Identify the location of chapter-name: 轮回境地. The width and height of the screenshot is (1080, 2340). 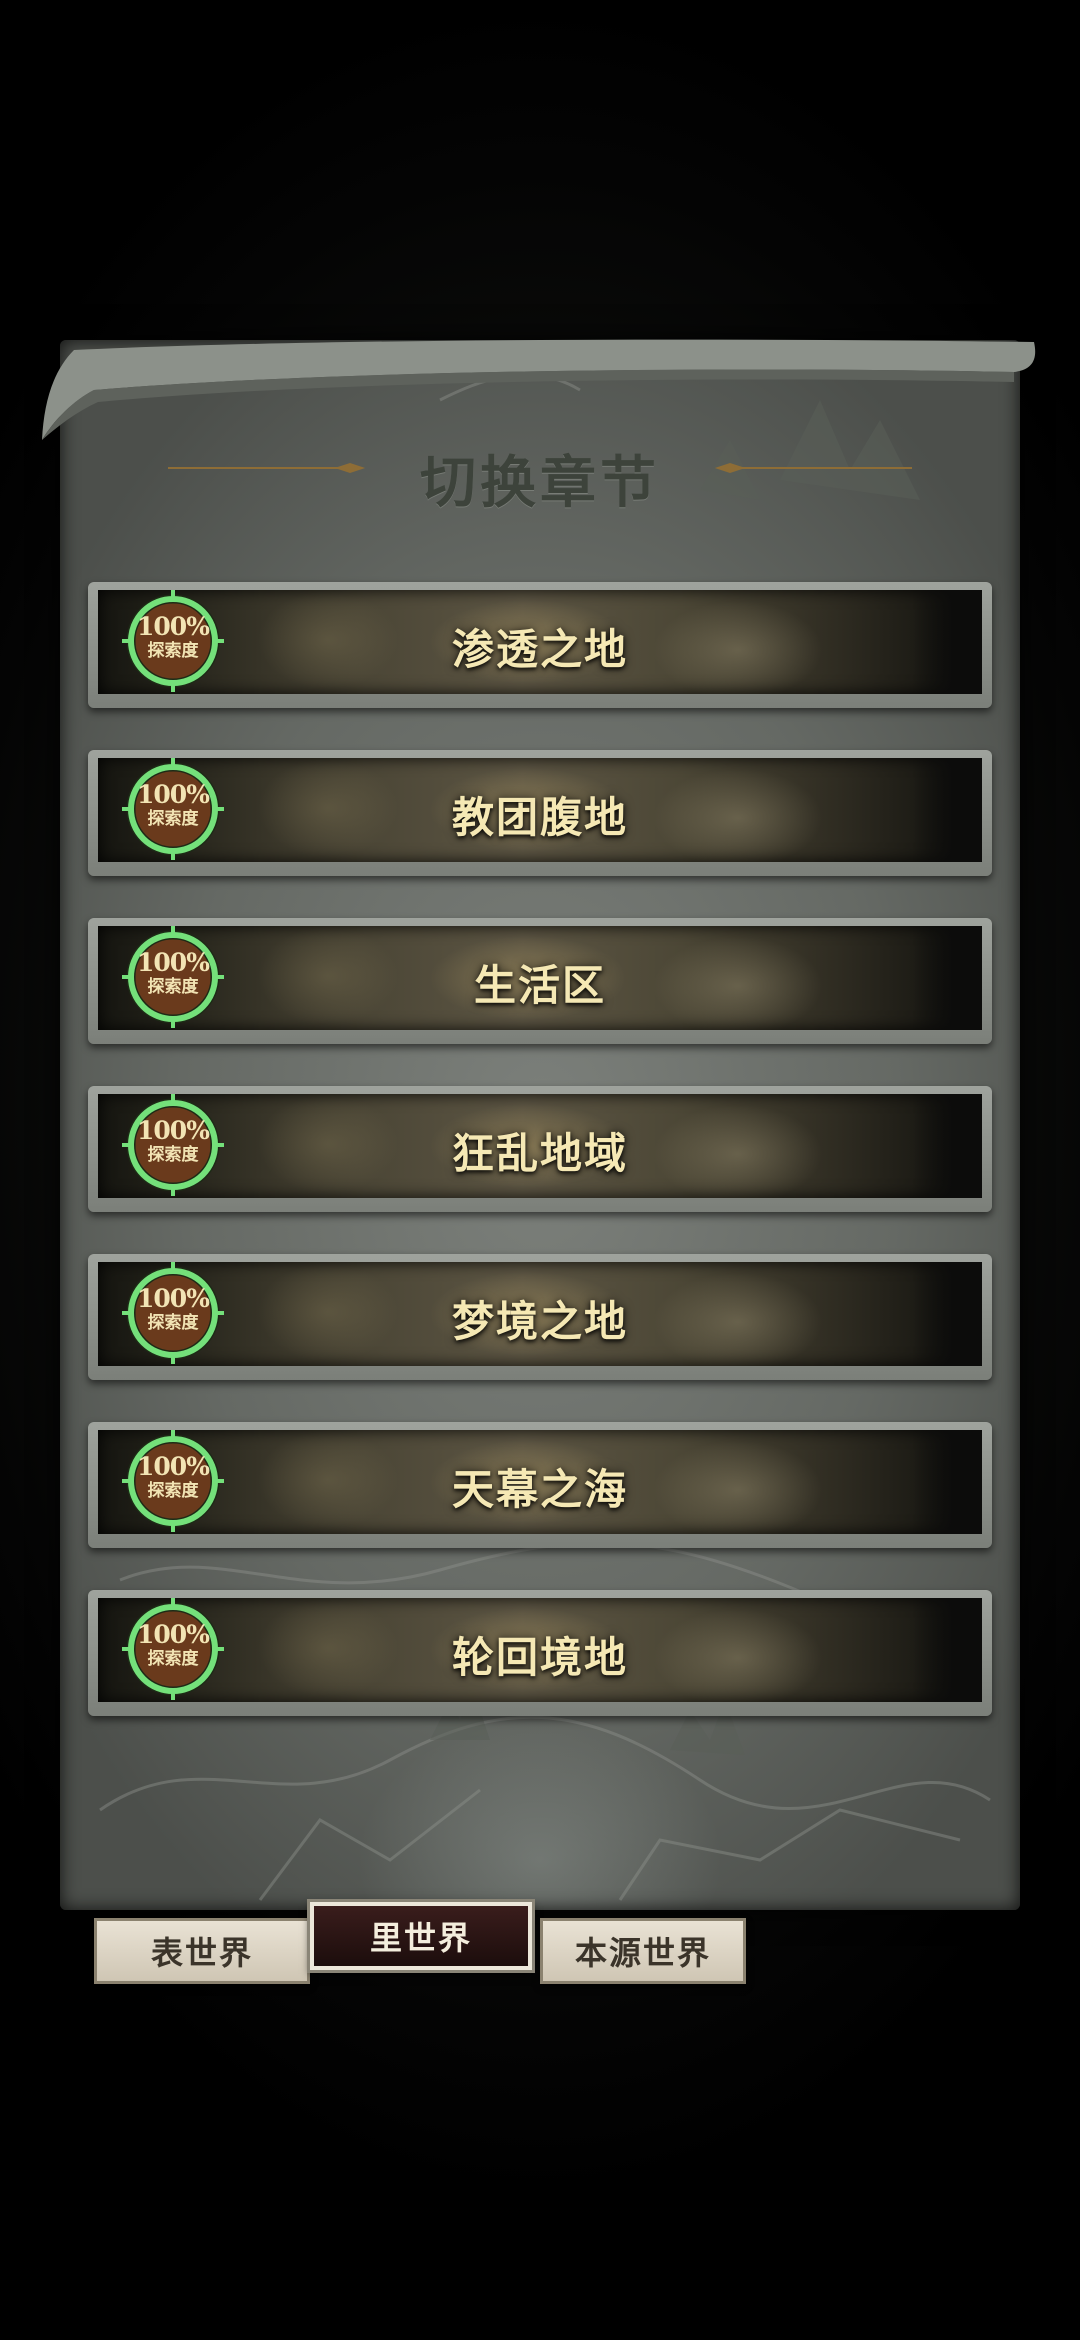
(539, 1657).